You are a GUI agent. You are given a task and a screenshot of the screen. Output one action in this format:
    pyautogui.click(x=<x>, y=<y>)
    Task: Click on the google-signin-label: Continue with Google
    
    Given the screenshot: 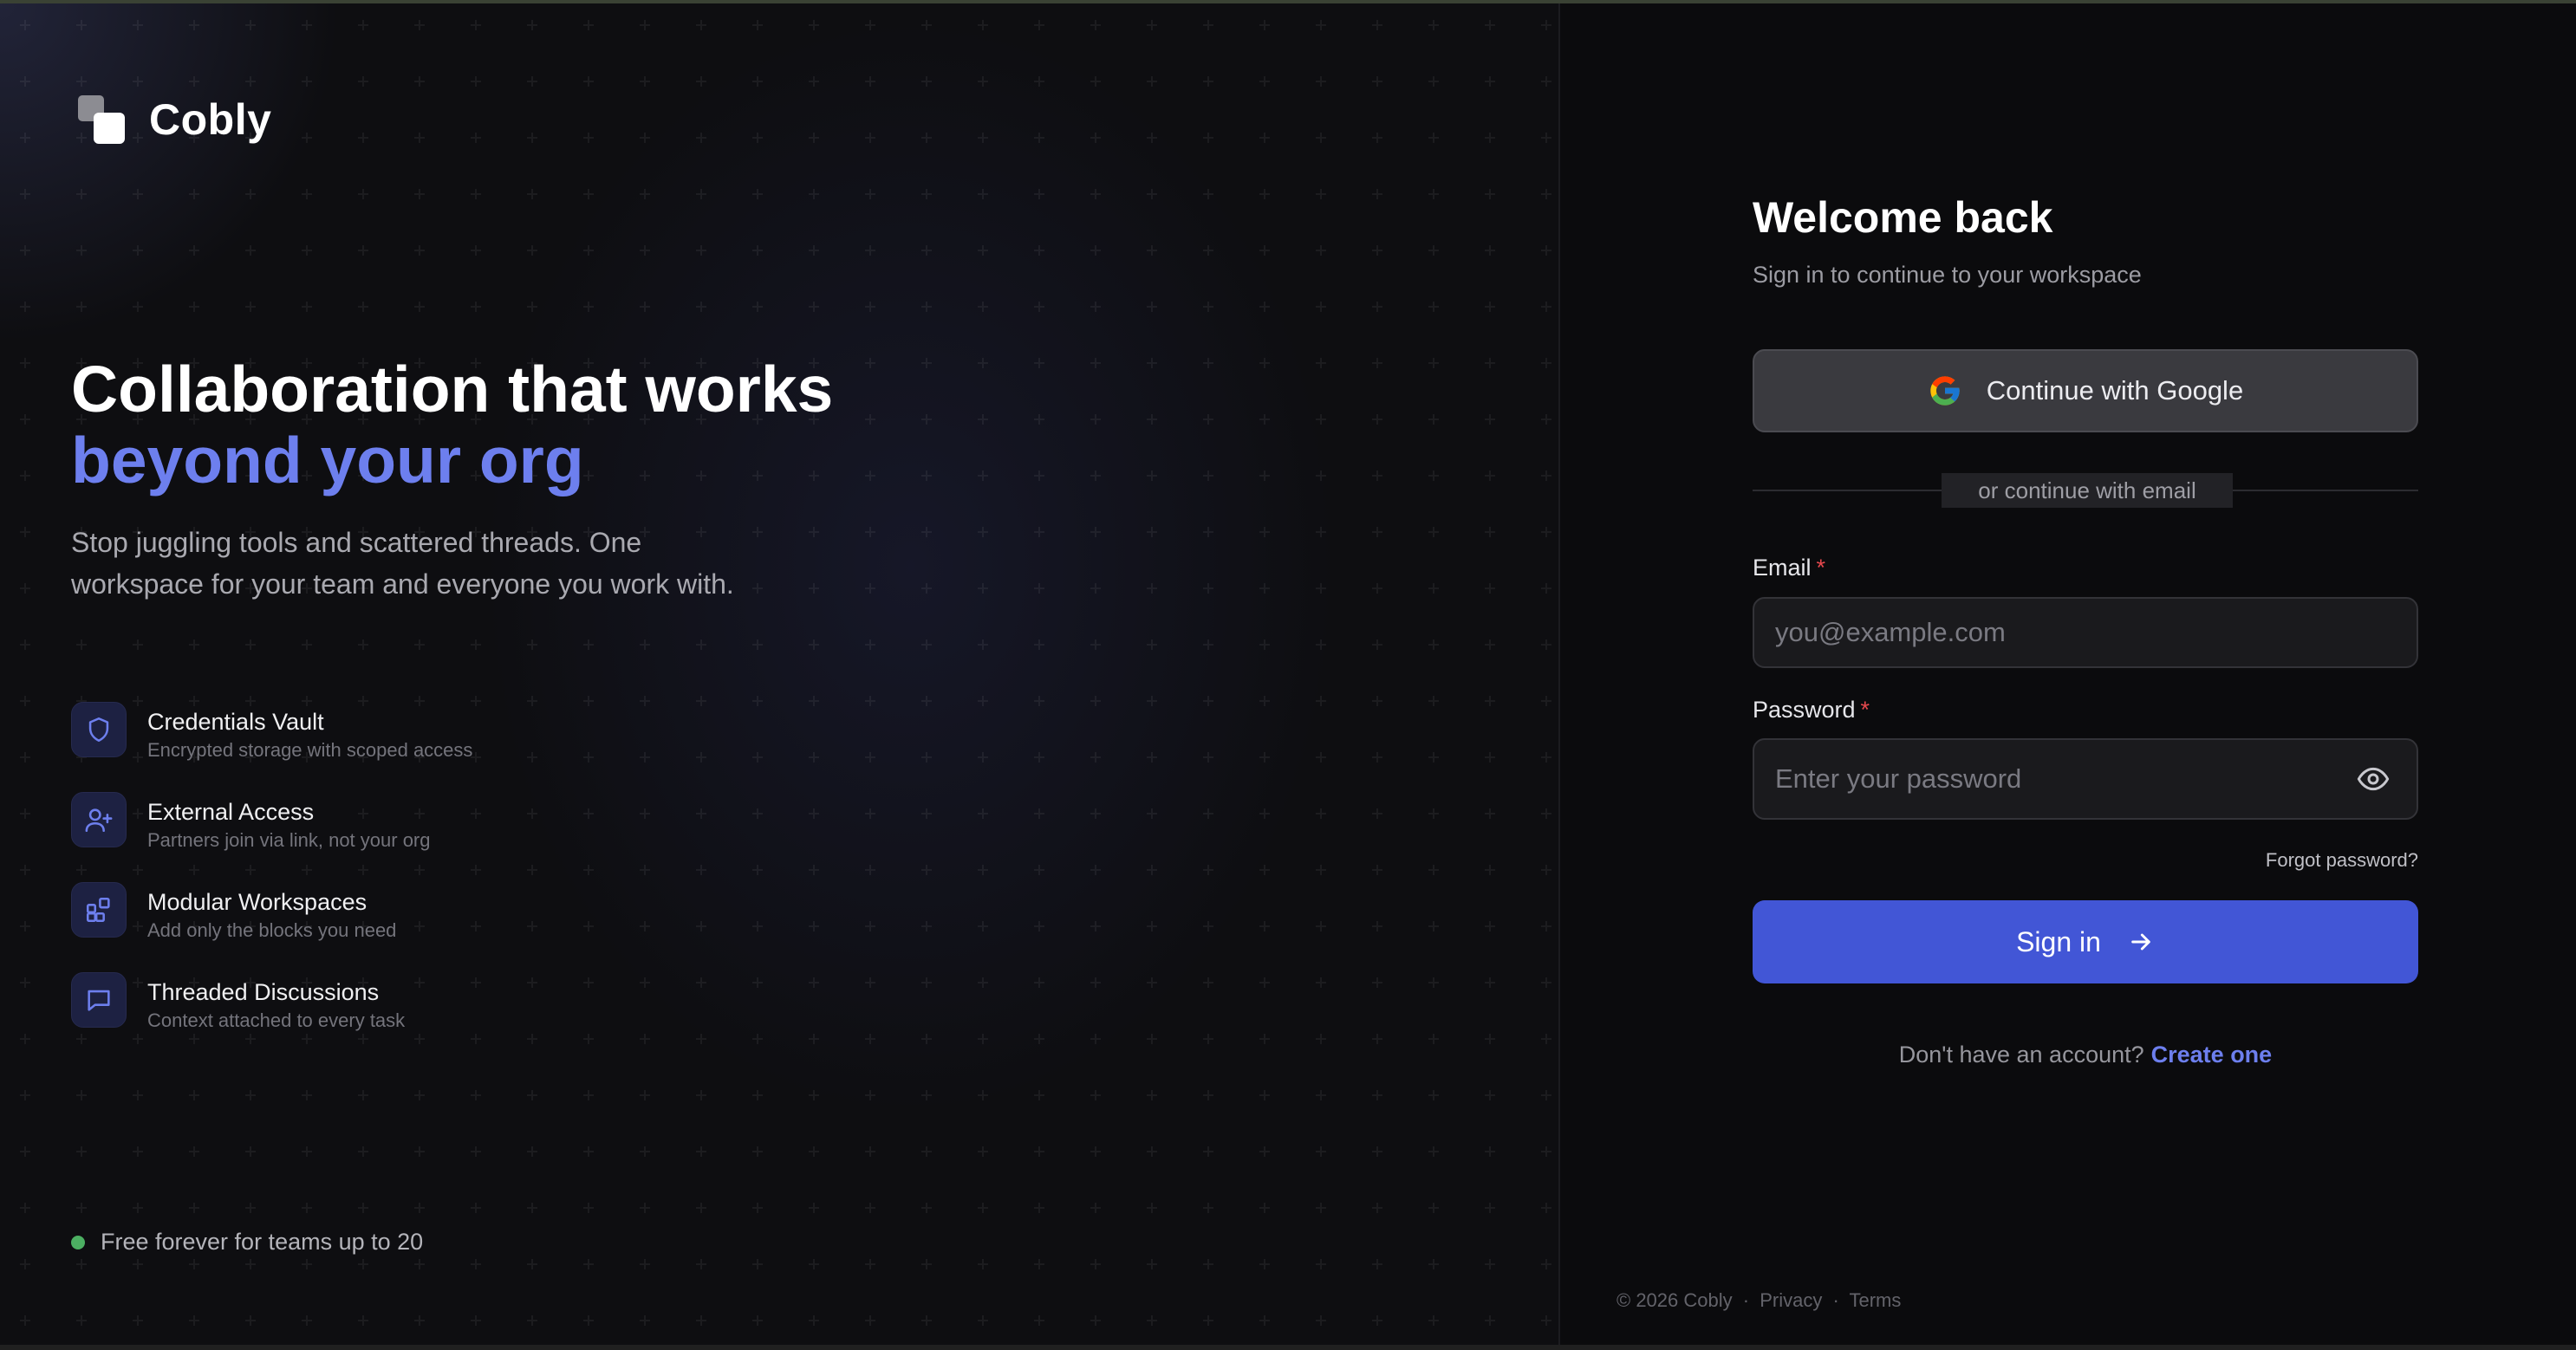 What is the action you would take?
    pyautogui.click(x=2115, y=390)
    